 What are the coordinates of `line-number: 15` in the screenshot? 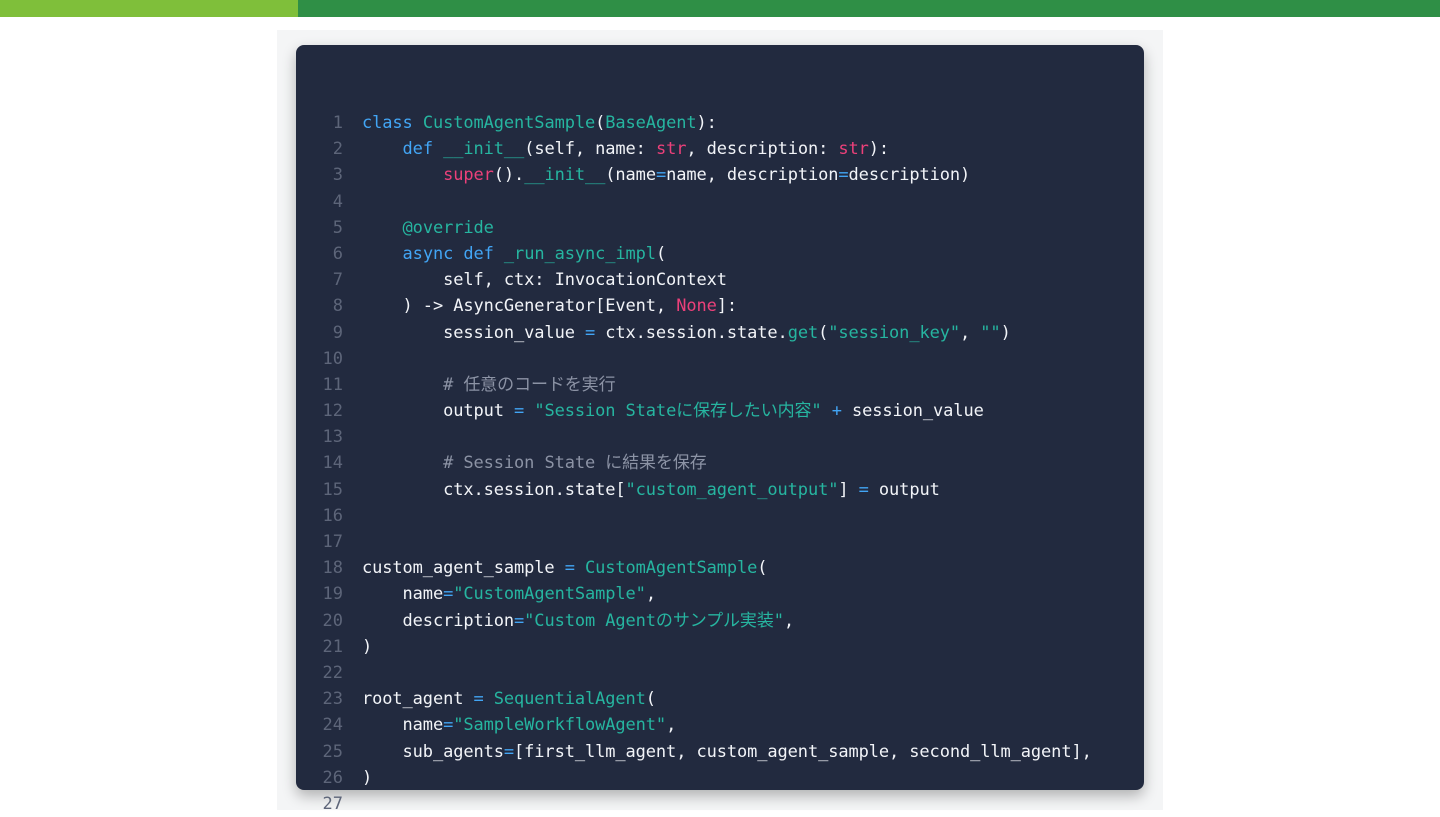 It's located at (332, 489).